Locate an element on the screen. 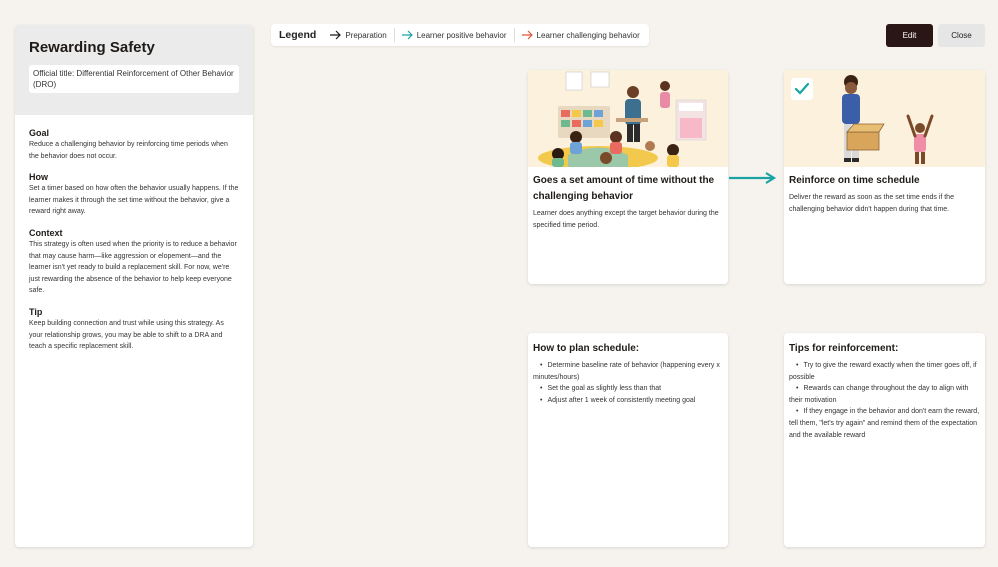 The image size is (998, 567). legend-item-challenging: Learner challenging behavior is located at coordinates (580, 35).